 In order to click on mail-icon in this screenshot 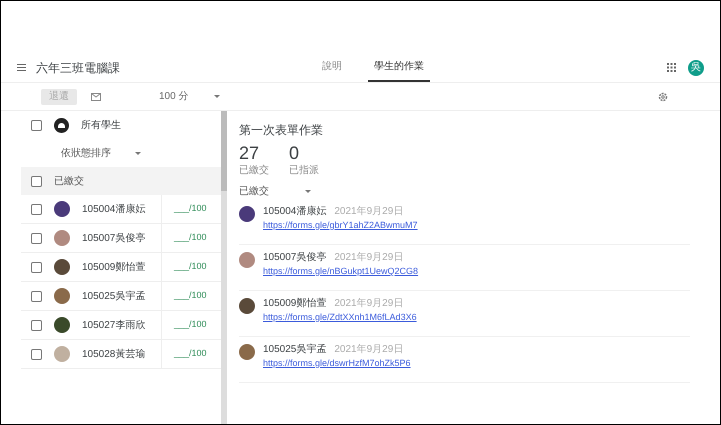, I will do `click(96, 96)`.